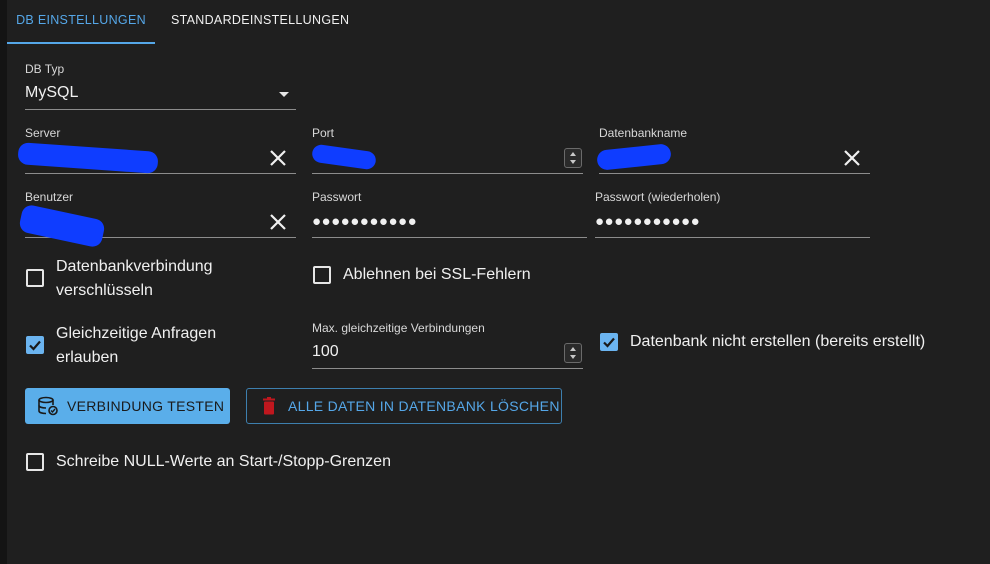 This screenshot has height=564, width=990. What do you see at coordinates (398, 328) in the screenshot?
I see `max-connections-label: Max. gleichzeitige Verbindungen` at bounding box center [398, 328].